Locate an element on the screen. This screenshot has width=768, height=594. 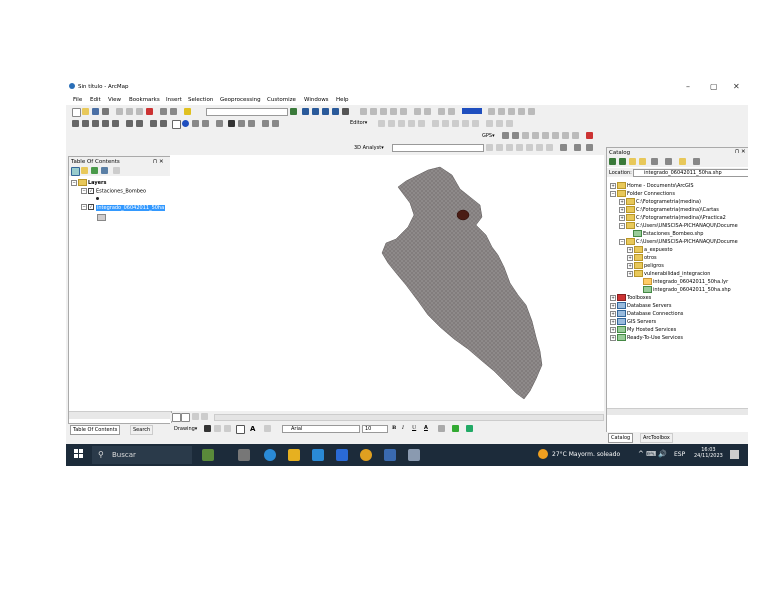
scale-box is located at coordinates (247, 112).